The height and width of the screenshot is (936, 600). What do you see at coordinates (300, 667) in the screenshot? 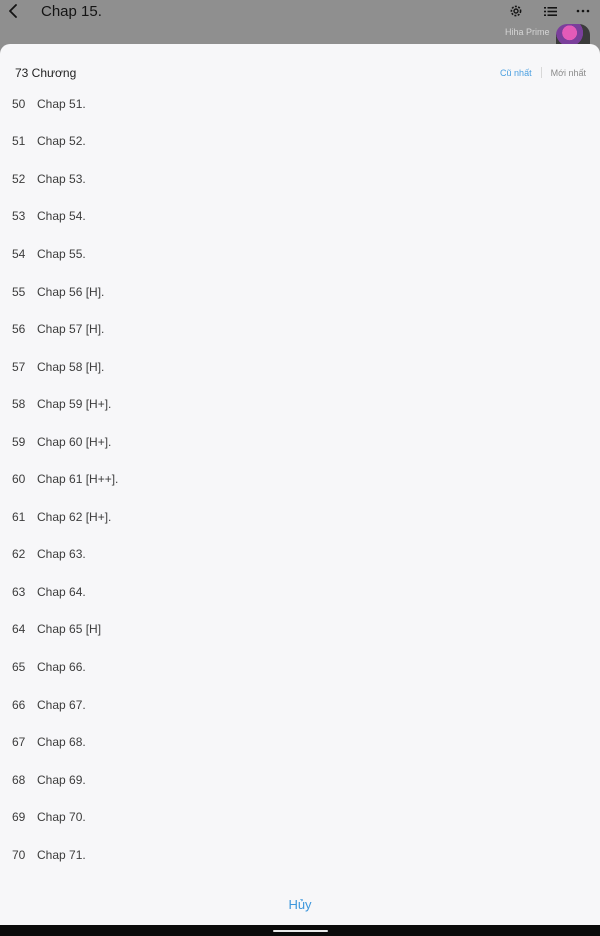
I see `chapter-row: 65 Chap 66.` at bounding box center [300, 667].